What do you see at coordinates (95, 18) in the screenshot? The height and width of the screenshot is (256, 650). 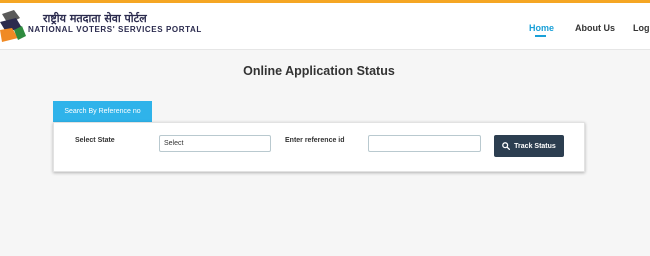 I see `brand-hindi-name: राष्ट्रीय मतदाता सेवा पोर्टल` at bounding box center [95, 18].